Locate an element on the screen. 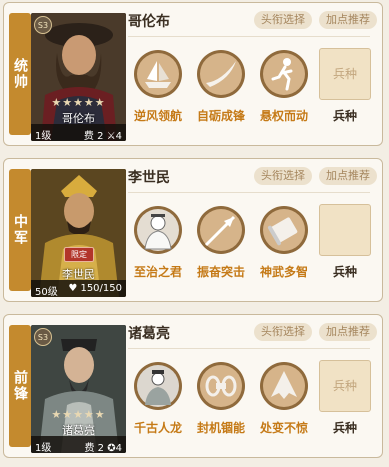  skill-name: 千古人龙 is located at coordinates (157, 428).